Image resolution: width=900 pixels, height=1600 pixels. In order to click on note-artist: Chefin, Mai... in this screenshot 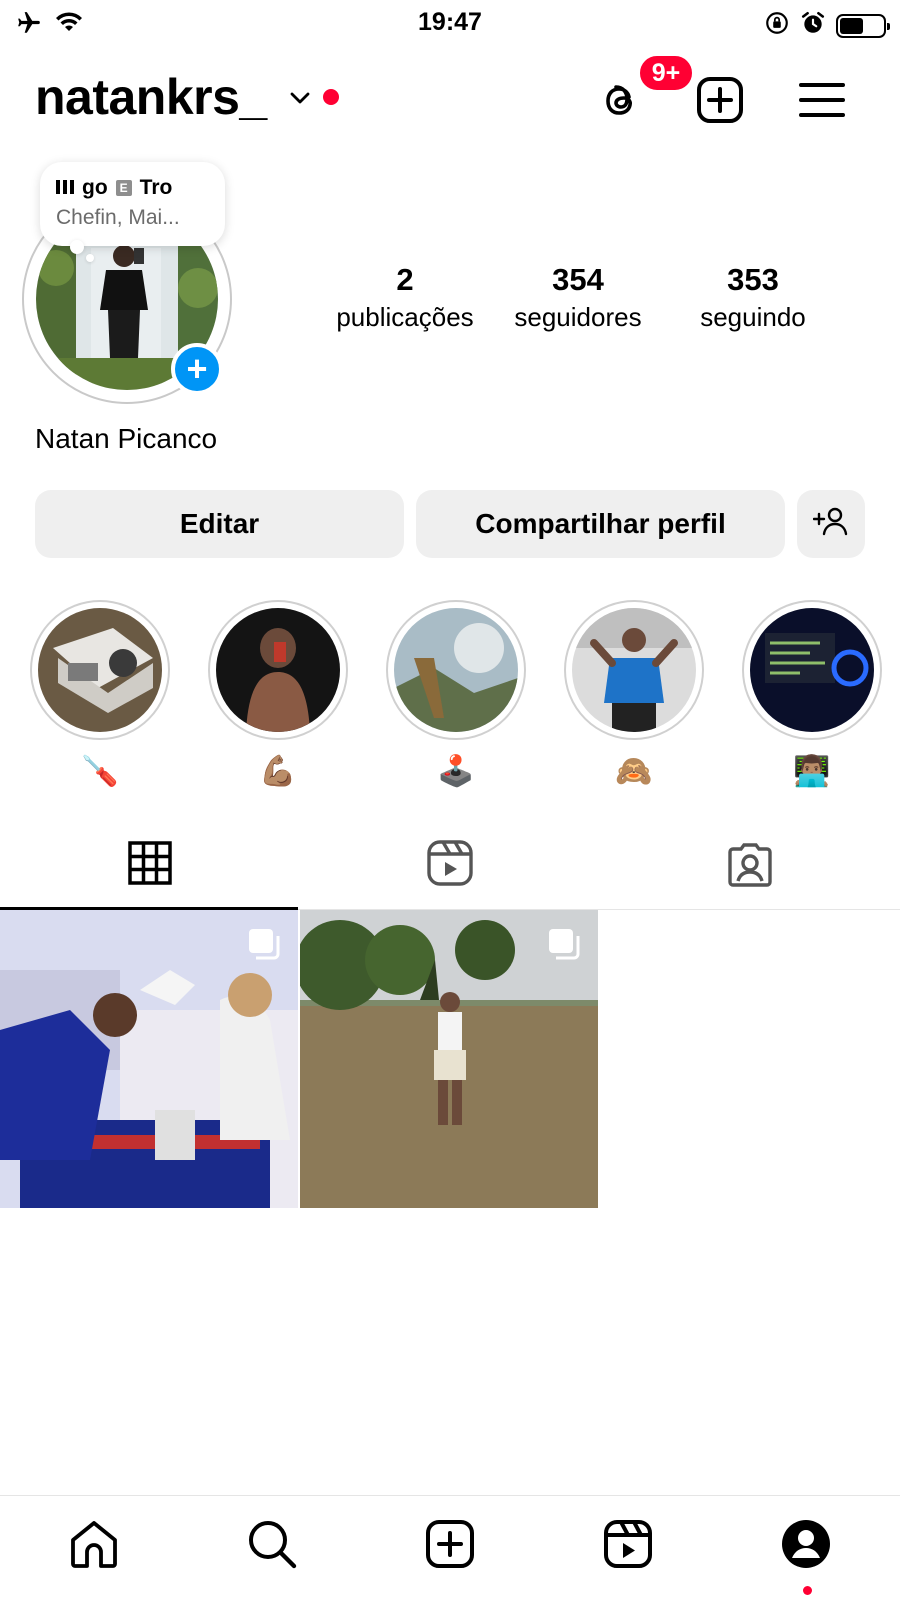, I will do `click(118, 217)`.